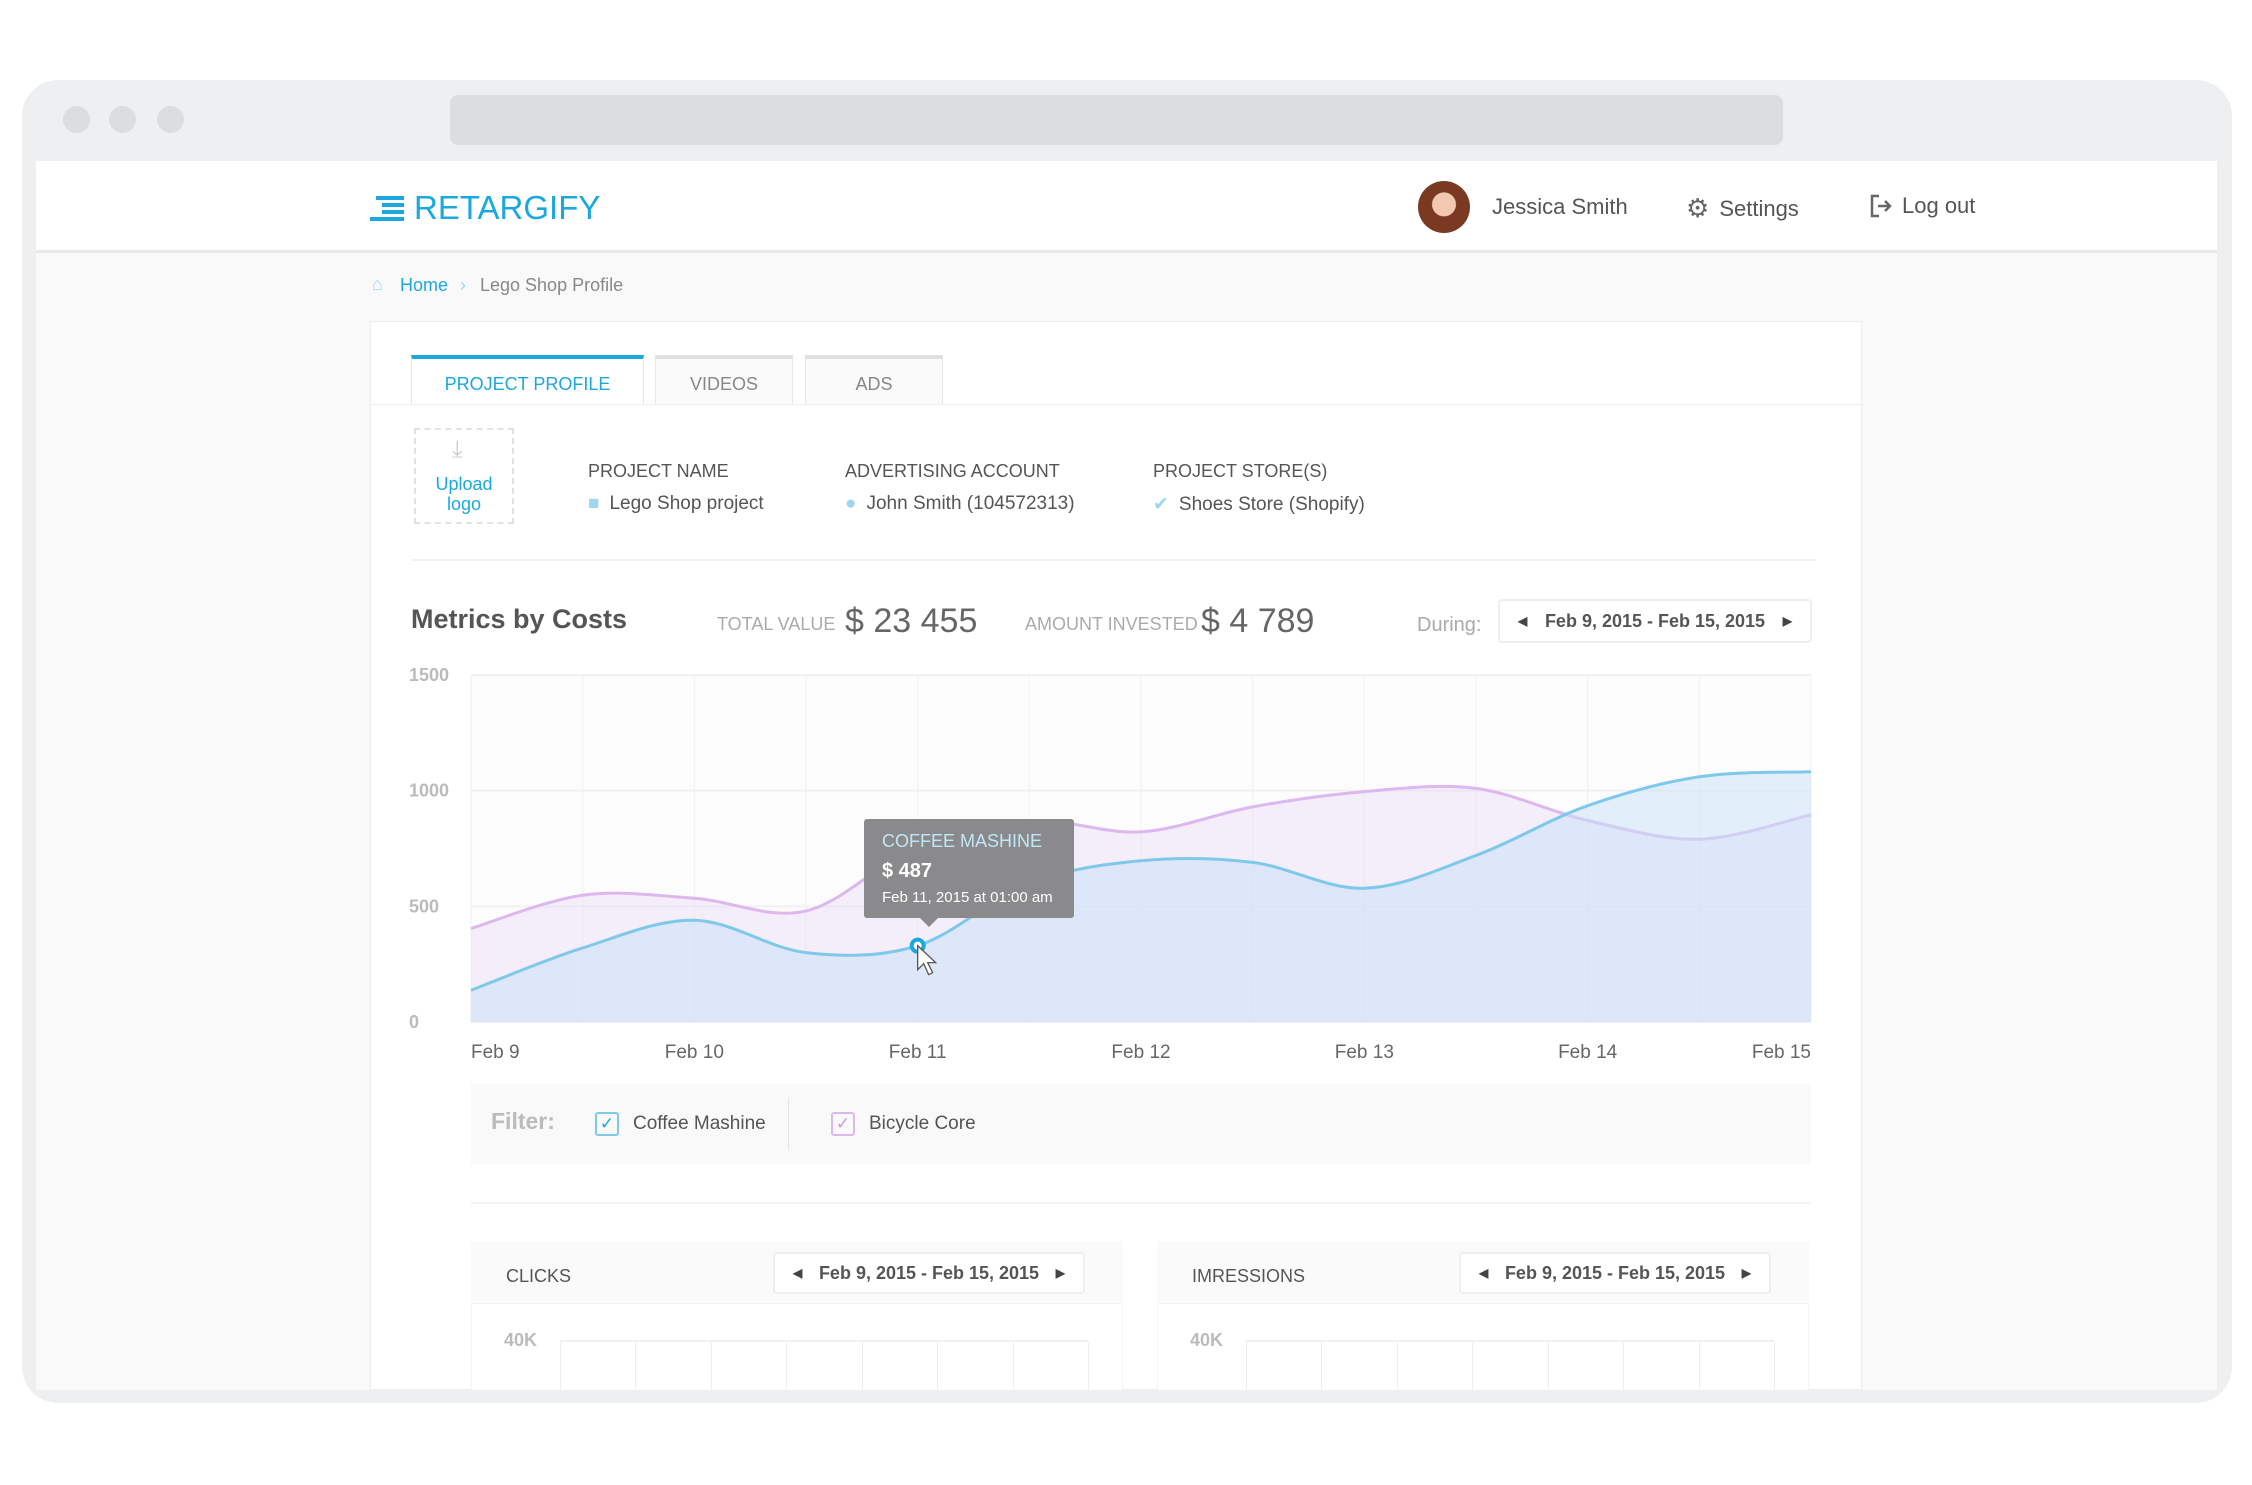  I want to click on x-tick-label: Feb 14, so click(1588, 1052).